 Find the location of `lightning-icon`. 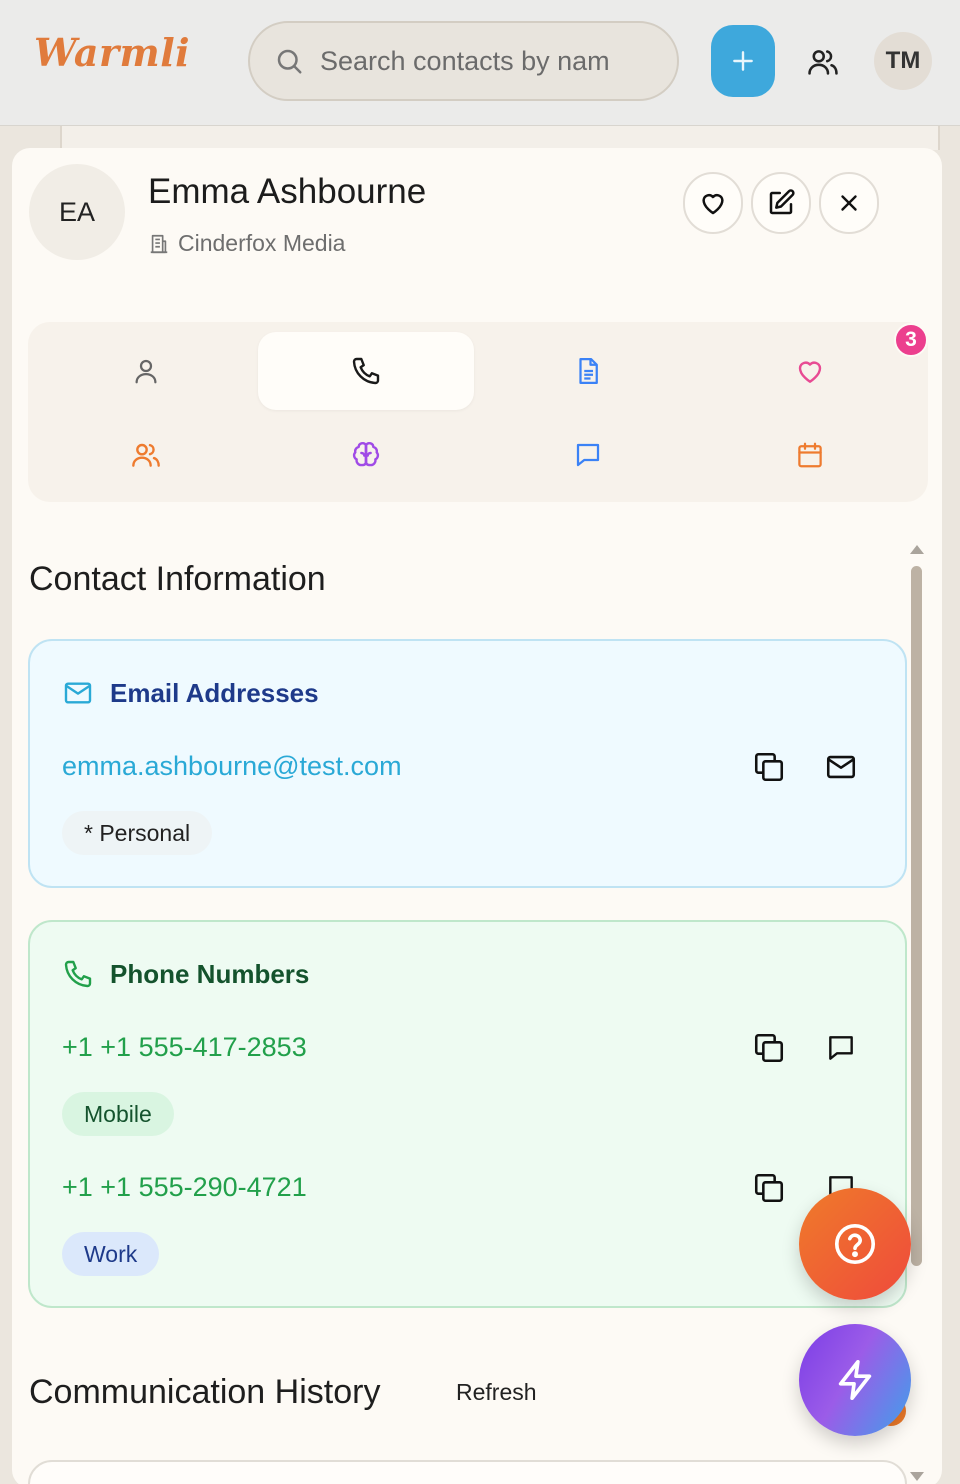

lightning-icon is located at coordinates (855, 1380).